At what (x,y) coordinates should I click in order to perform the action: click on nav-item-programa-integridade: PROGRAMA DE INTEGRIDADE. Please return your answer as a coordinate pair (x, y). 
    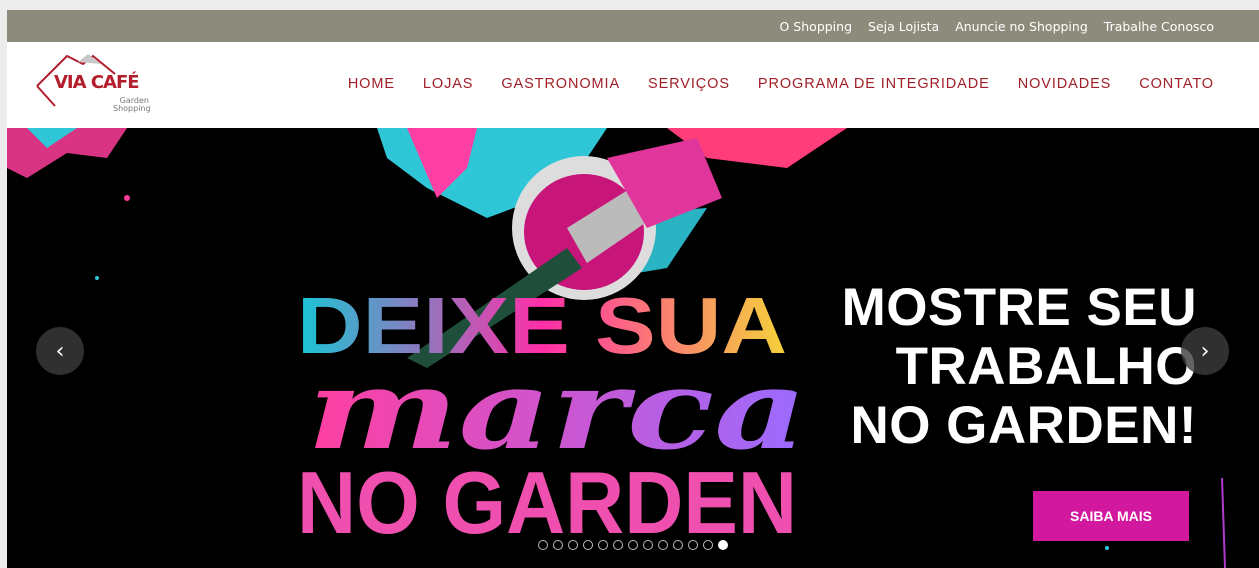
    Looking at the image, I should click on (874, 84).